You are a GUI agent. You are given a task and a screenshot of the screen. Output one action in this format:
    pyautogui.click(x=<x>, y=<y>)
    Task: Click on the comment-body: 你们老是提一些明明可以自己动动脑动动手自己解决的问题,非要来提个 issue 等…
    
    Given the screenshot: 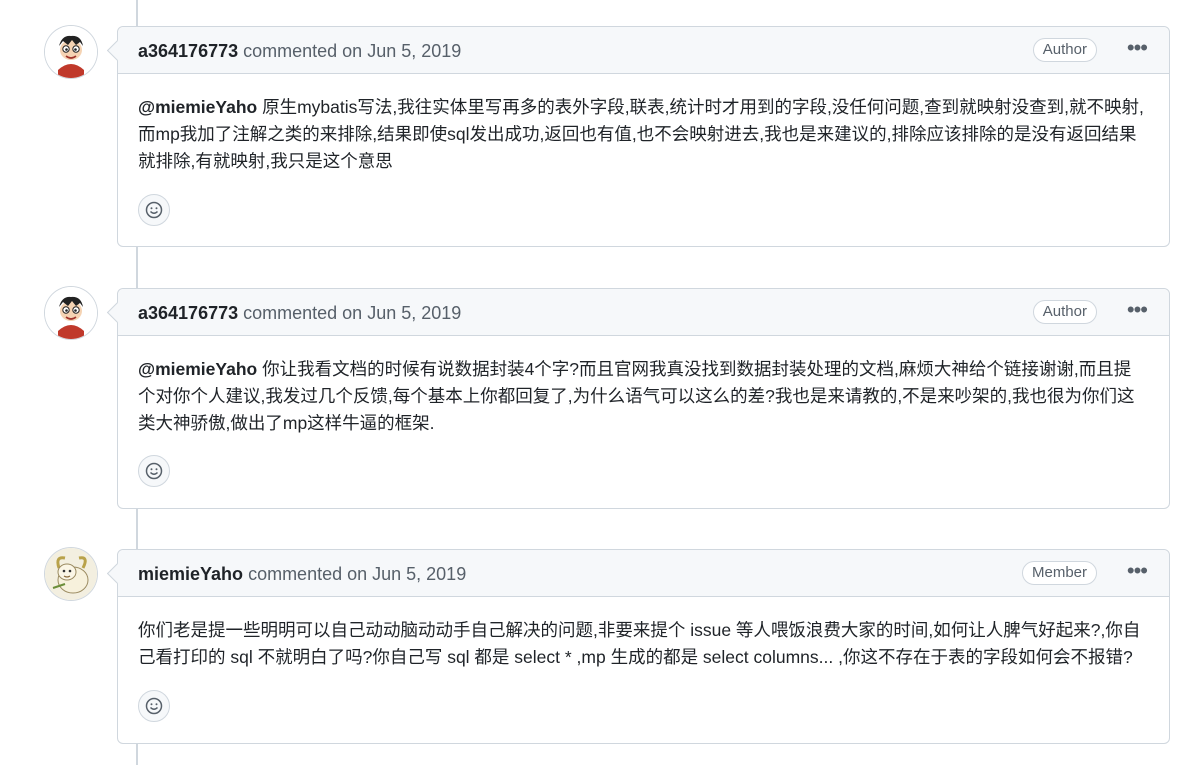 What is the action you would take?
    pyautogui.click(x=643, y=634)
    